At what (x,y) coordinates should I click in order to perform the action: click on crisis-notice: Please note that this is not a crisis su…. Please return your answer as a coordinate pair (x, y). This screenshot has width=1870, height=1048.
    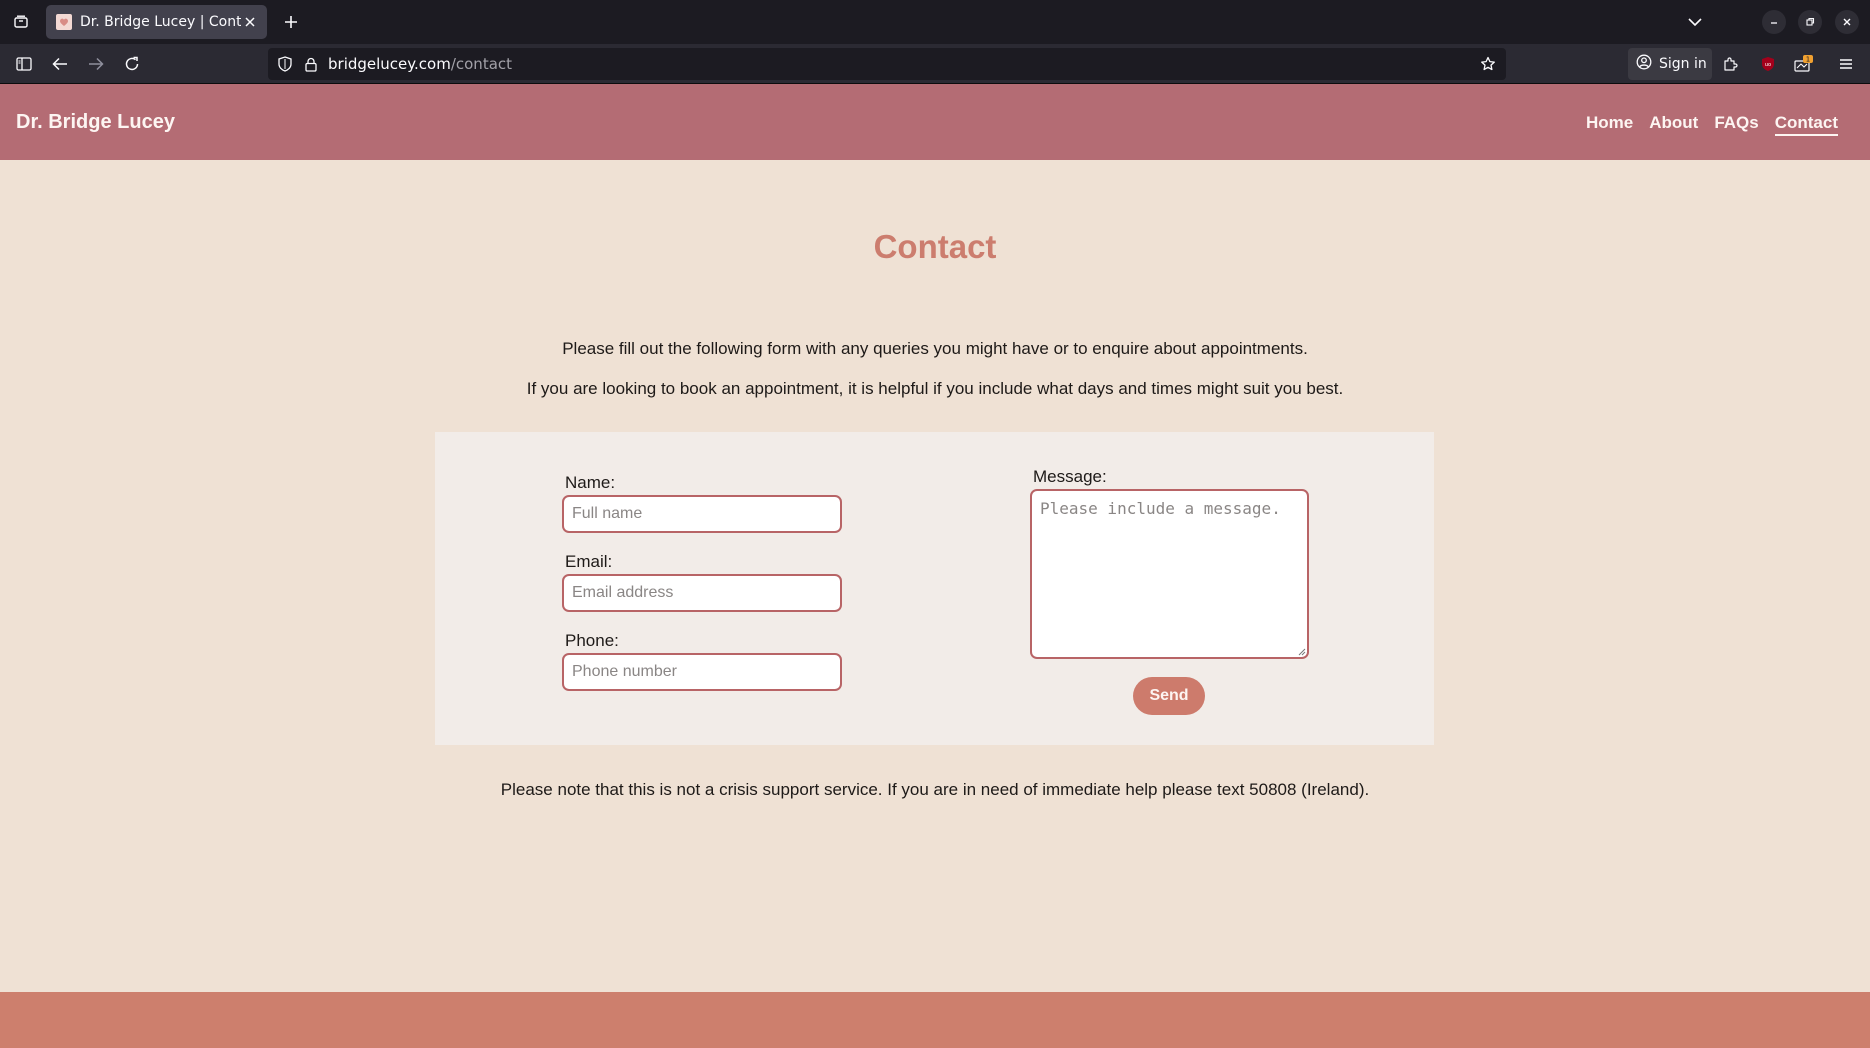
    Looking at the image, I should click on (935, 789).